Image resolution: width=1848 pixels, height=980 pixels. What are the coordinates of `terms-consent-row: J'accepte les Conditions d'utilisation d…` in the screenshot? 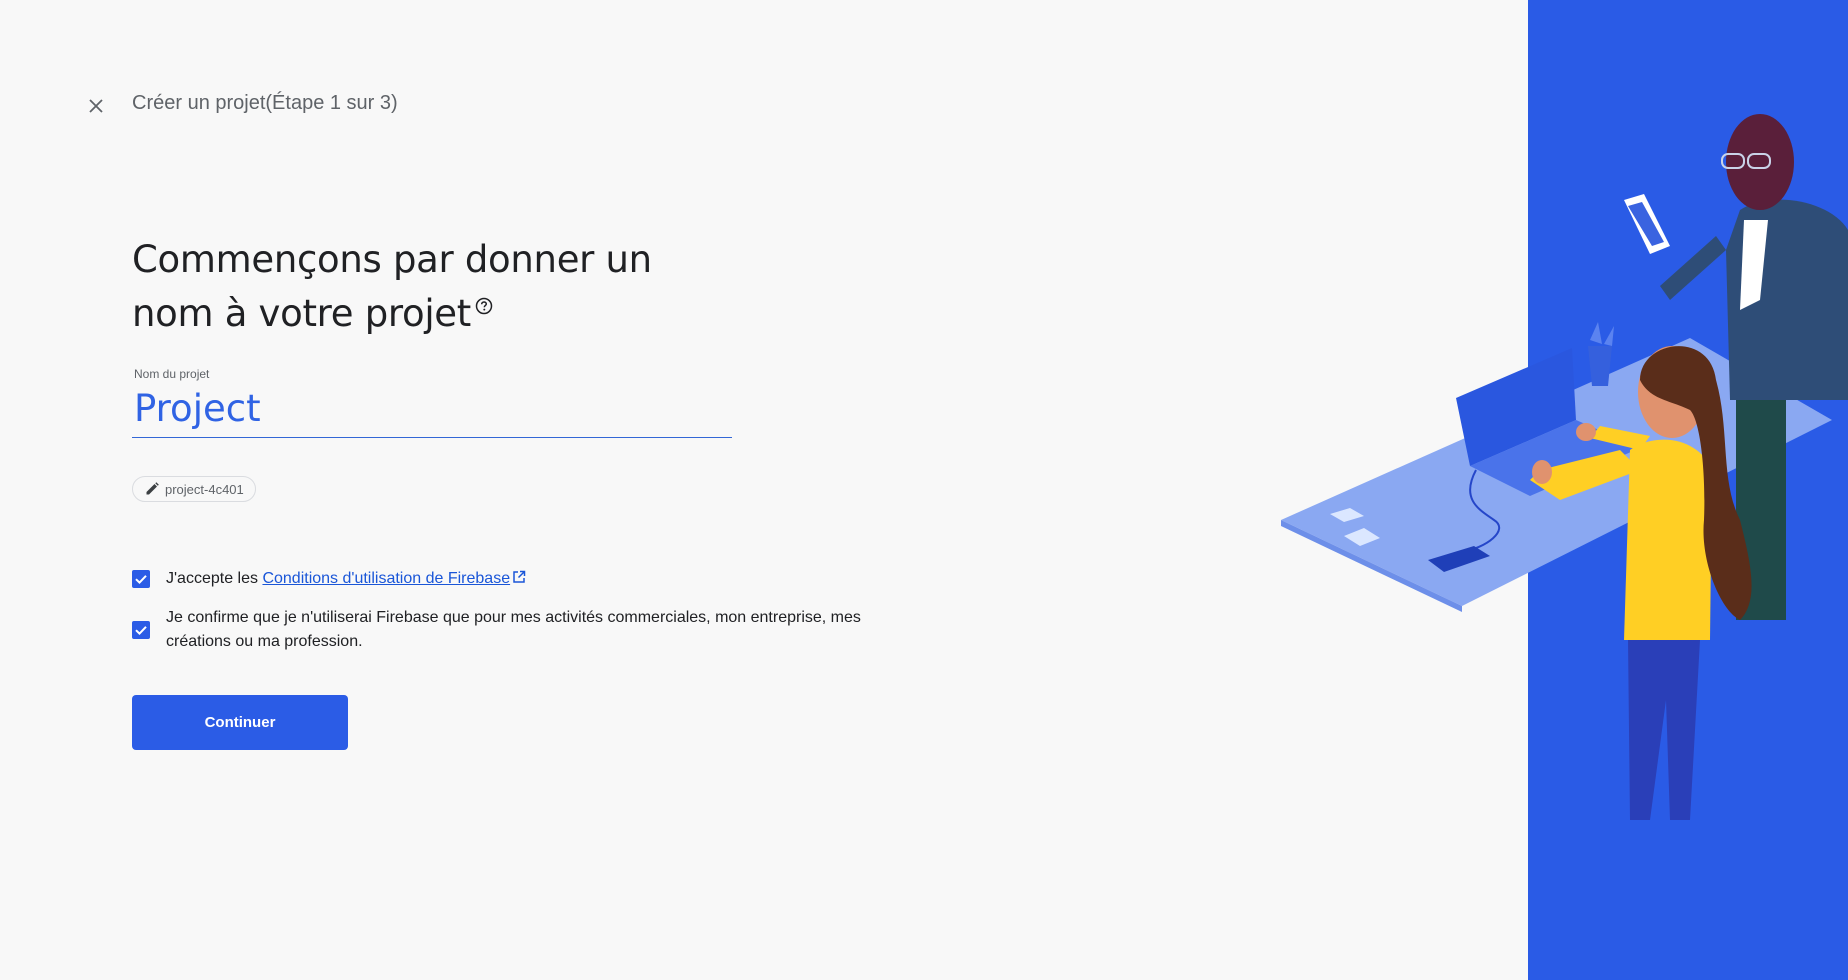 It's located at (329, 579).